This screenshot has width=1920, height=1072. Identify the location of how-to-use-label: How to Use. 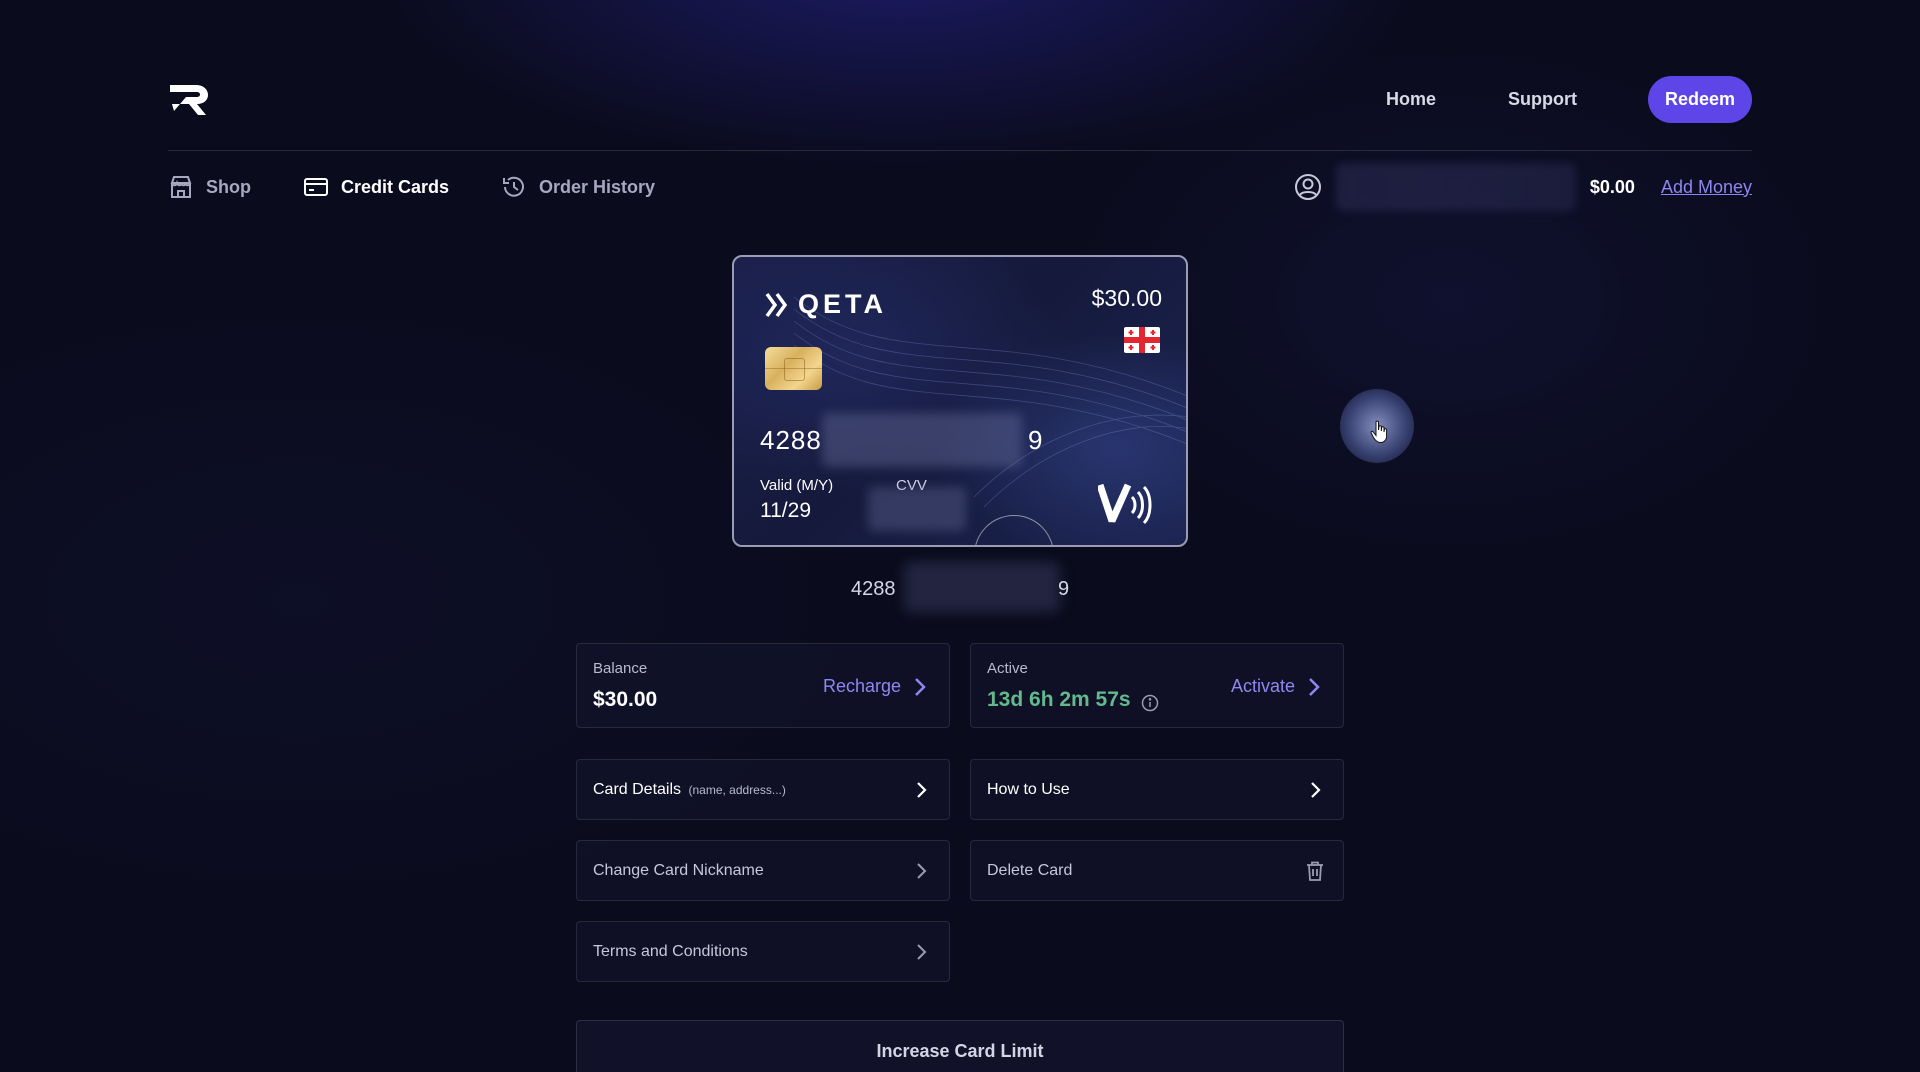
(1028, 789).